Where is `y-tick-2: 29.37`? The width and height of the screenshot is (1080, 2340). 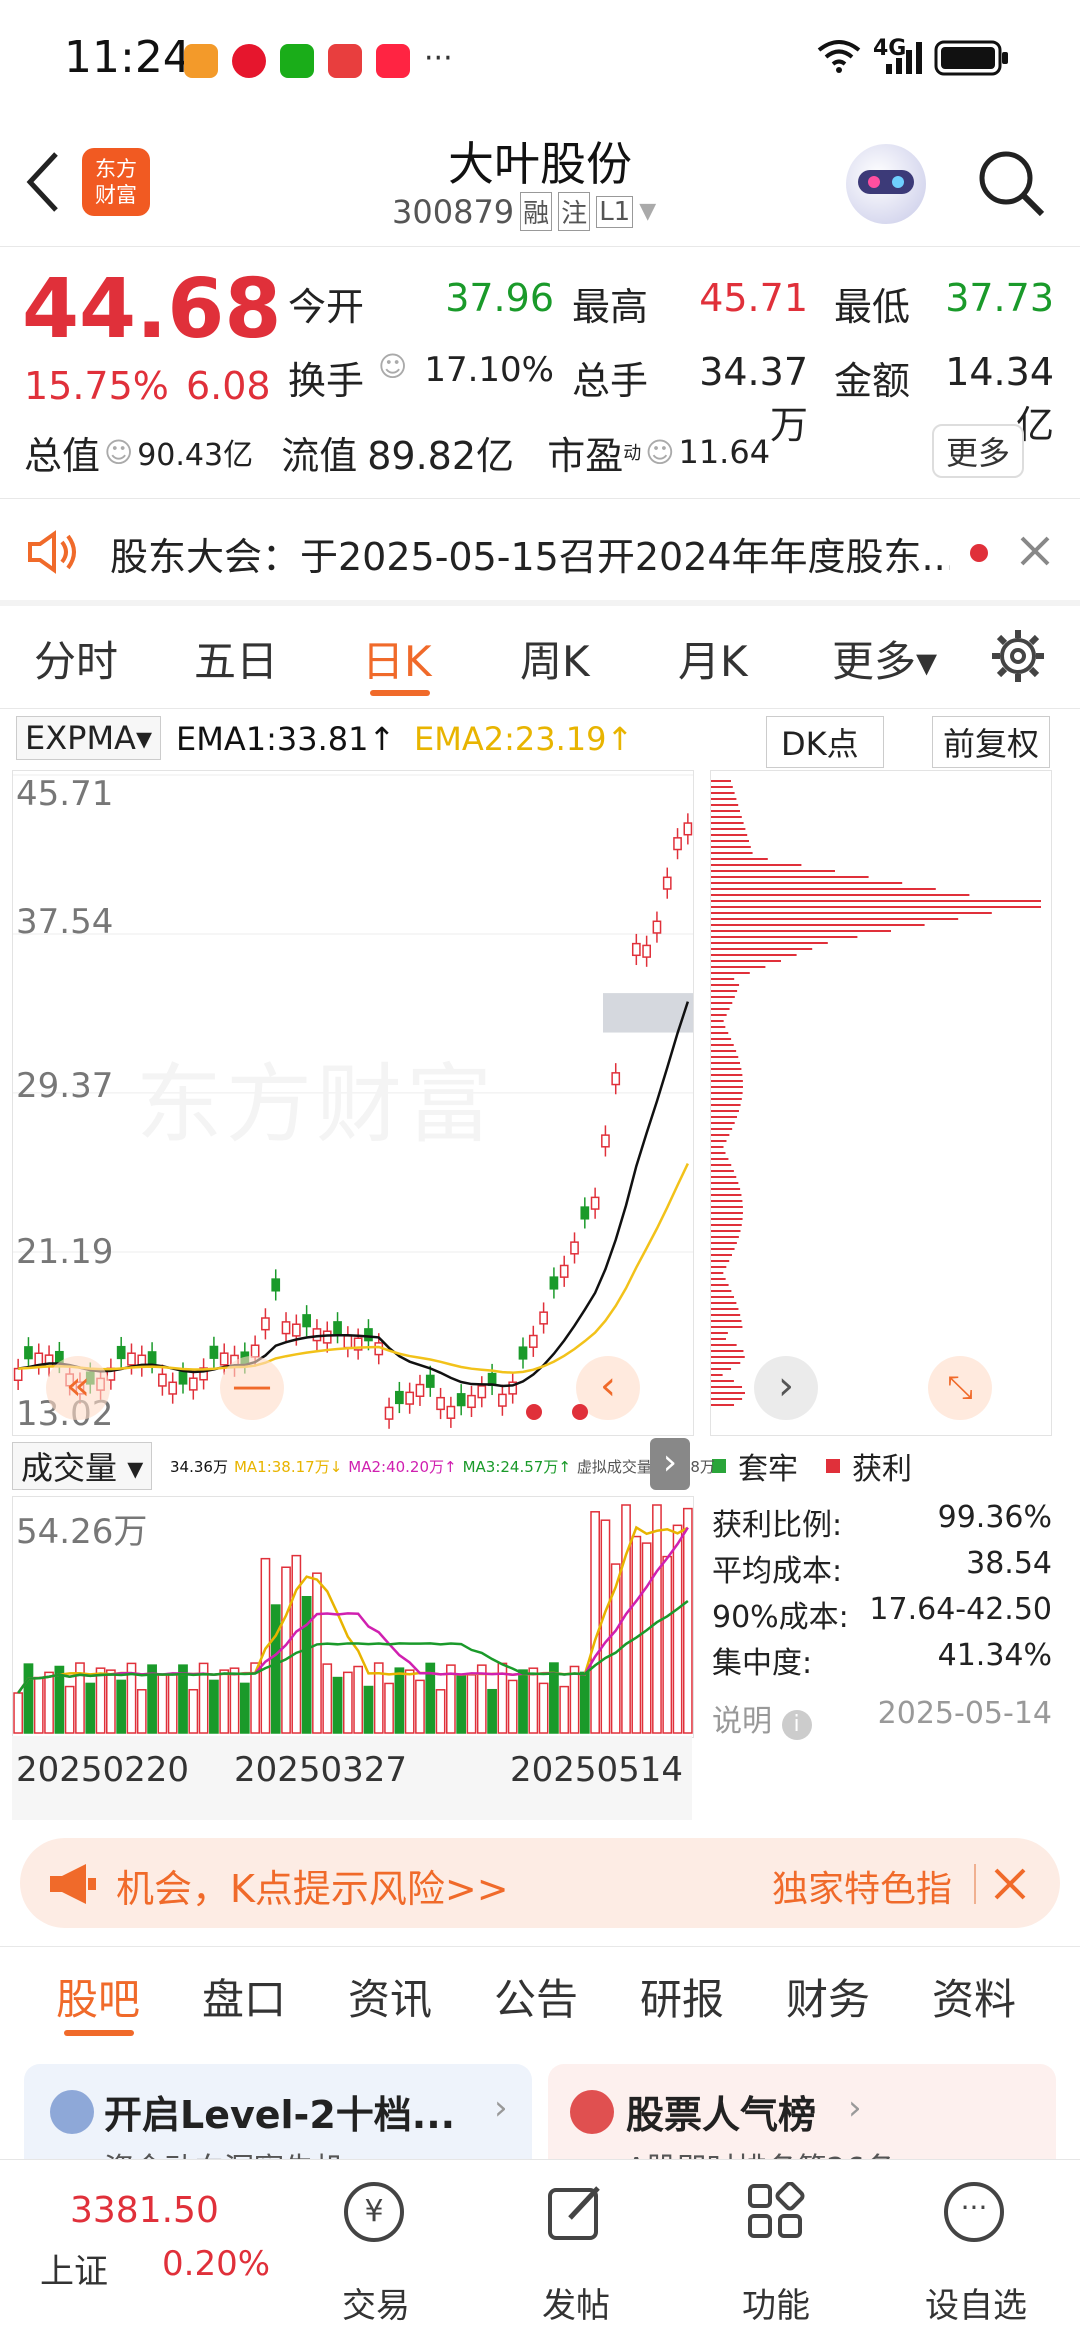
y-tick-2: 29.37 is located at coordinates (65, 1086).